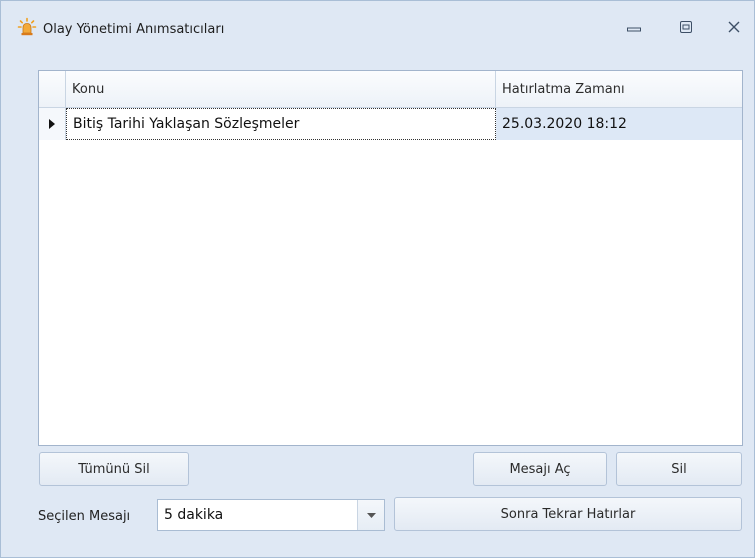  Describe the element at coordinates (27, 27) in the screenshot. I see `bell-alarm-icon` at that location.